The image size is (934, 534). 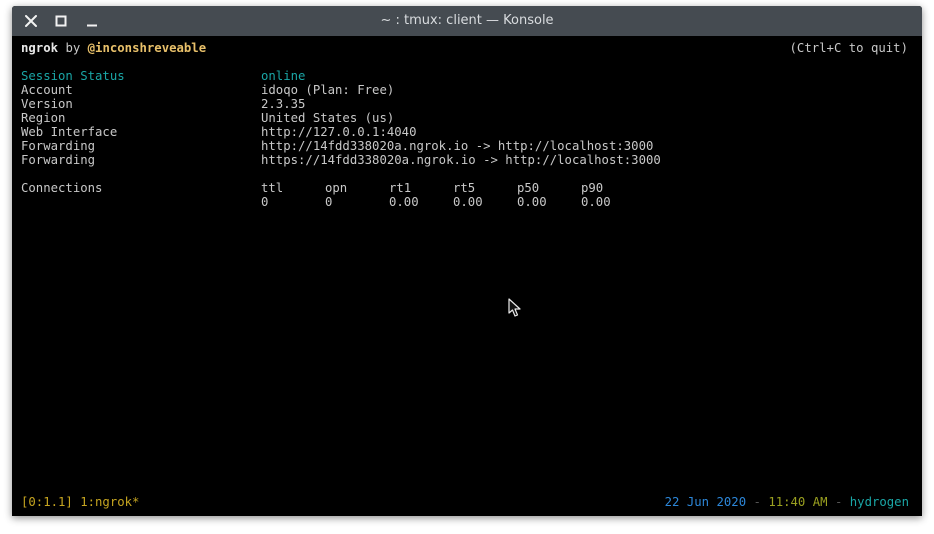 I want to click on connections-label: Connections, so click(x=62, y=188).